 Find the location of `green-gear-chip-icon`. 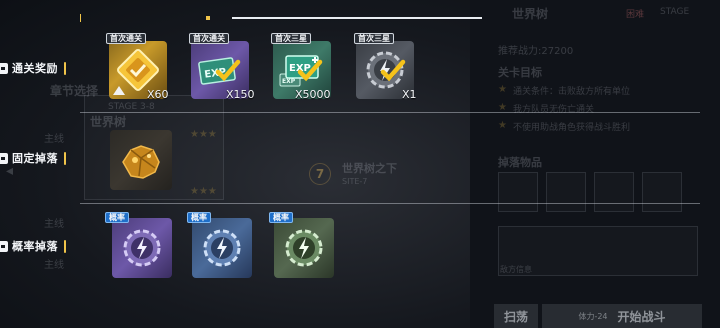

green-gear-chip-icon is located at coordinates (304, 248).